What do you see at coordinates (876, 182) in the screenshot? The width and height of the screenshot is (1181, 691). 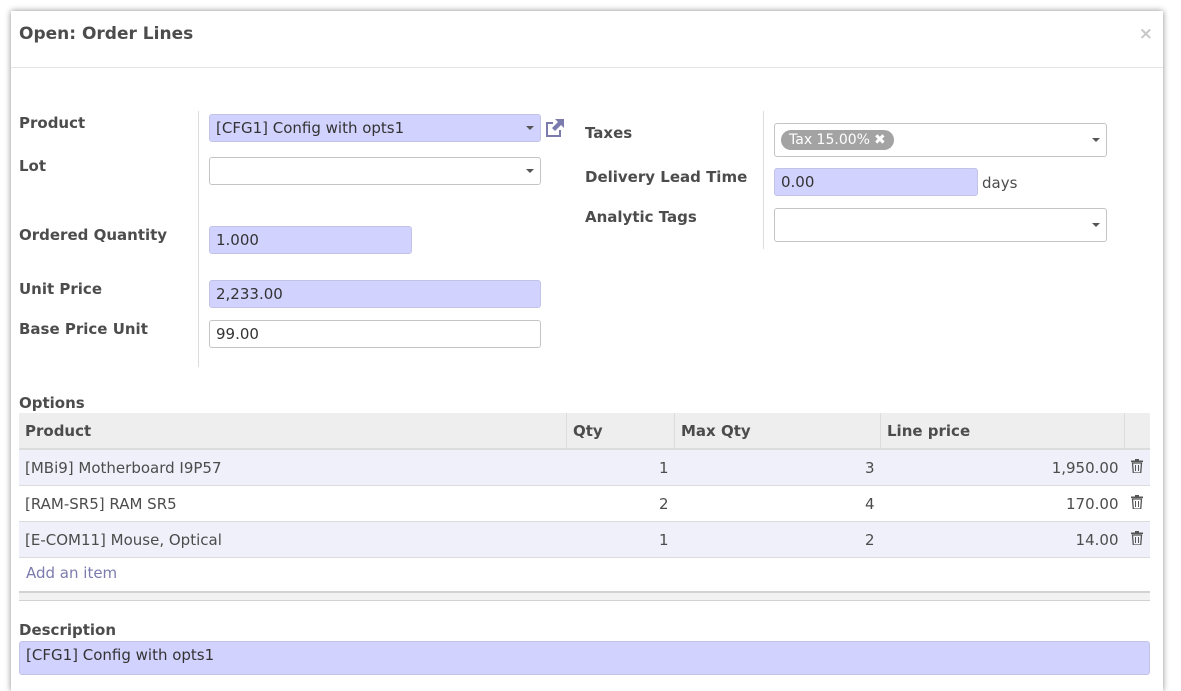 I see `delivery-lead-time-input: 0.00` at bounding box center [876, 182].